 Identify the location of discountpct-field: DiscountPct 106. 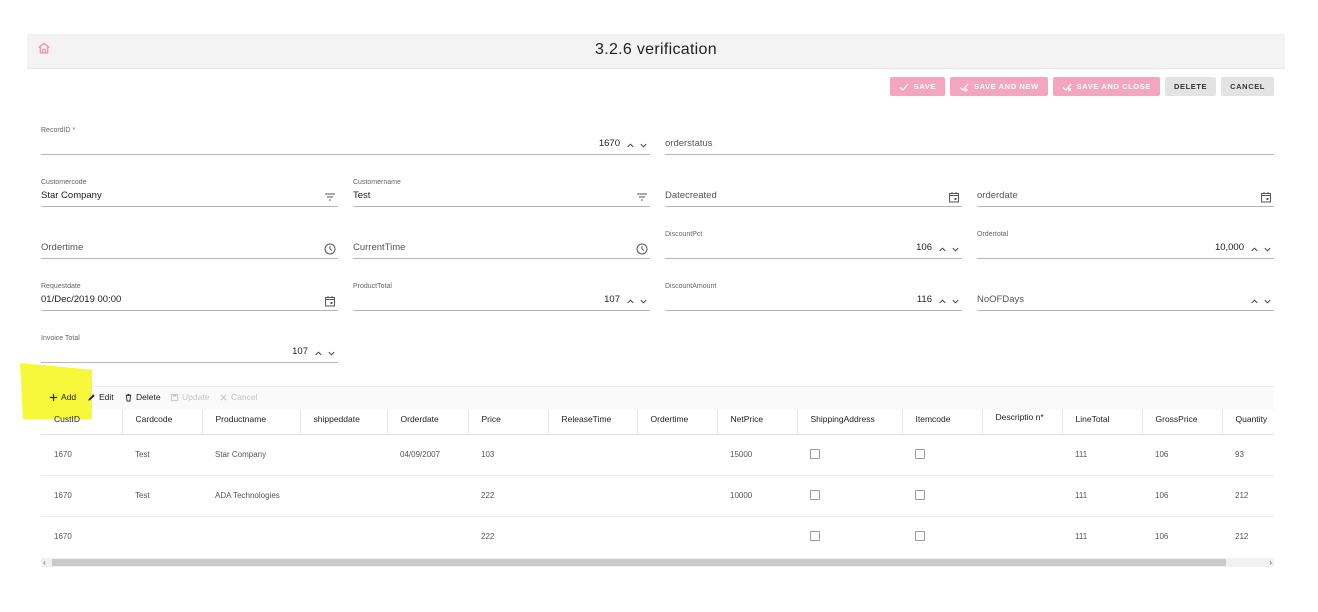
(813, 233).